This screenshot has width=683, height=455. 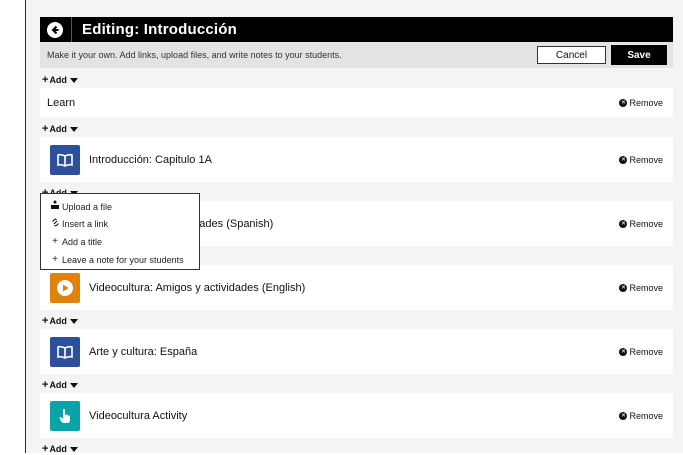 I want to click on menu-item-label: Add a title, so click(x=82, y=241).